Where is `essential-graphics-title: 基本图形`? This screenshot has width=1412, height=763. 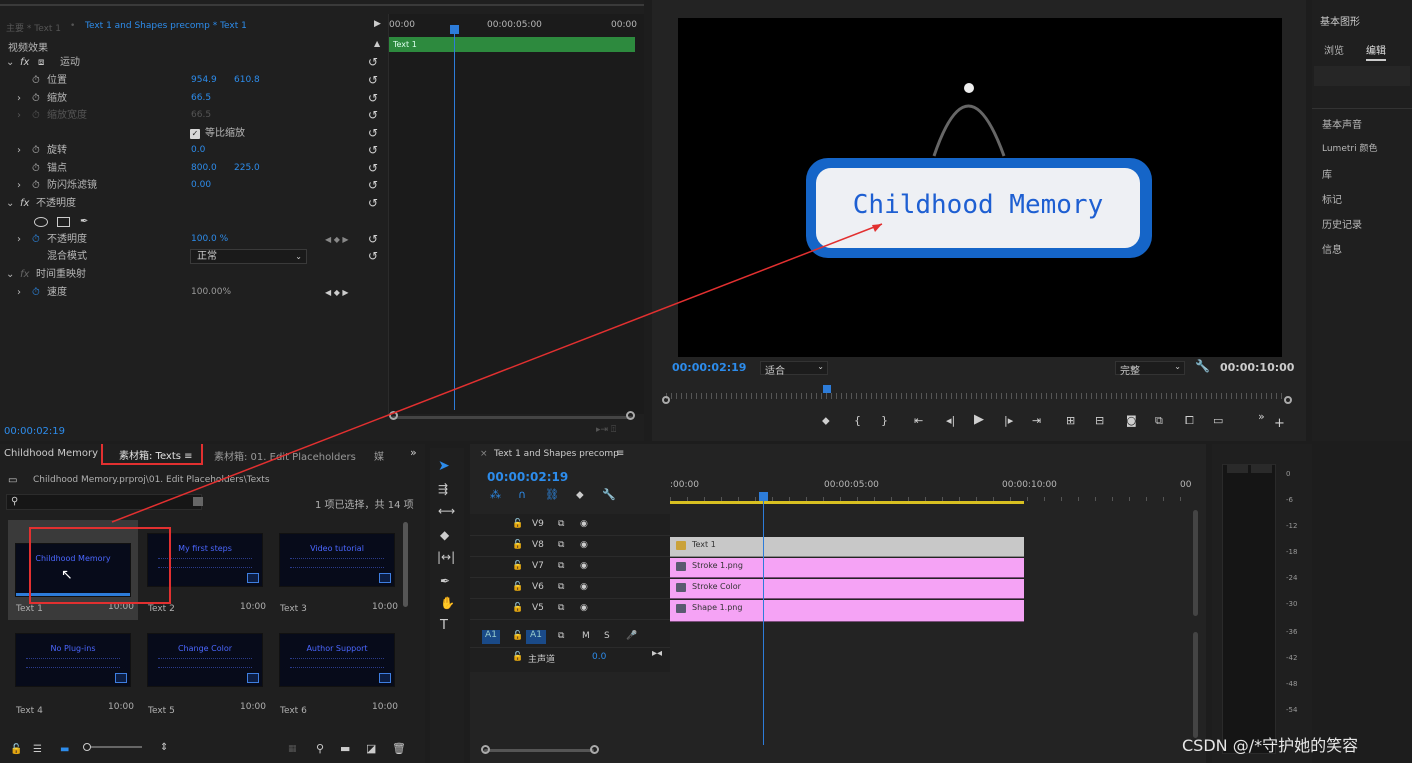 essential-graphics-title: 基本图形 is located at coordinates (1340, 20).